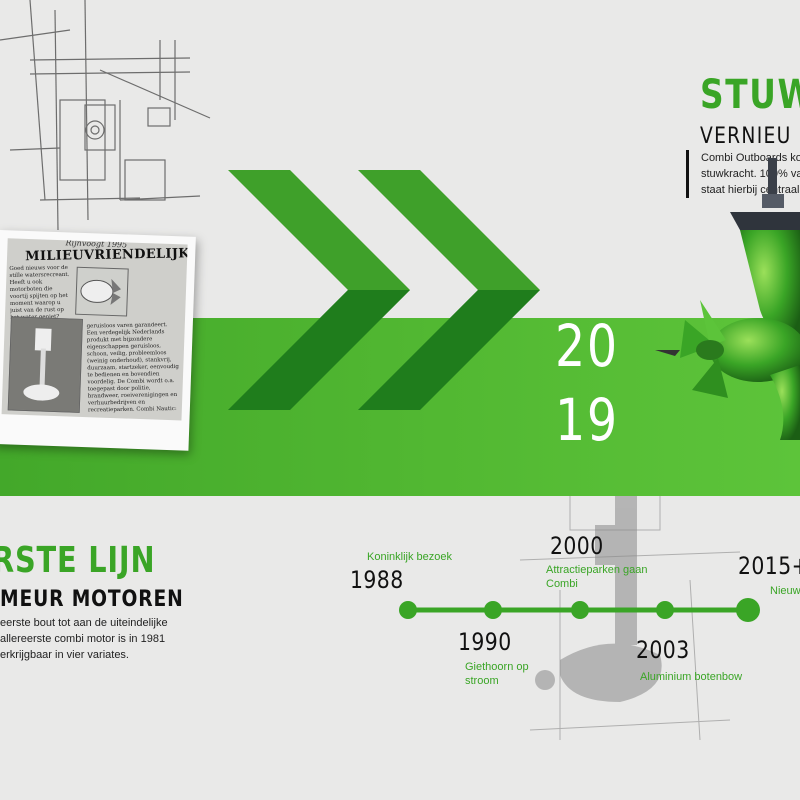  What do you see at coordinates (384, 290) in the screenshot?
I see `chevron-arrows-icon` at bounding box center [384, 290].